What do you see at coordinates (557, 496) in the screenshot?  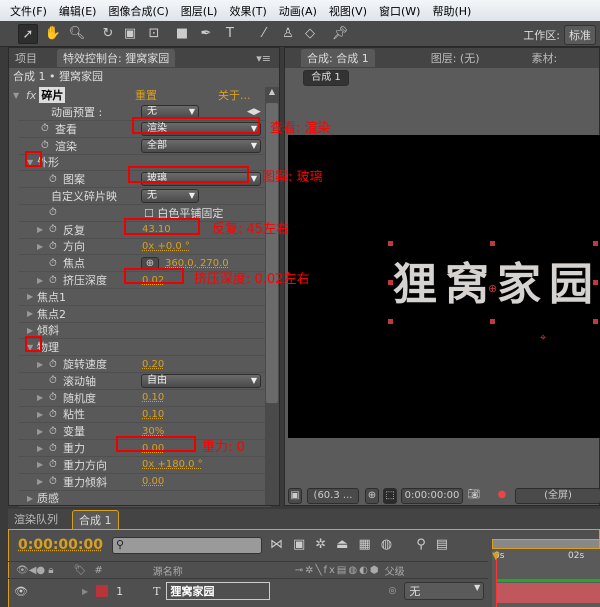 I see `resolution-dropdown: (全屏)` at bounding box center [557, 496].